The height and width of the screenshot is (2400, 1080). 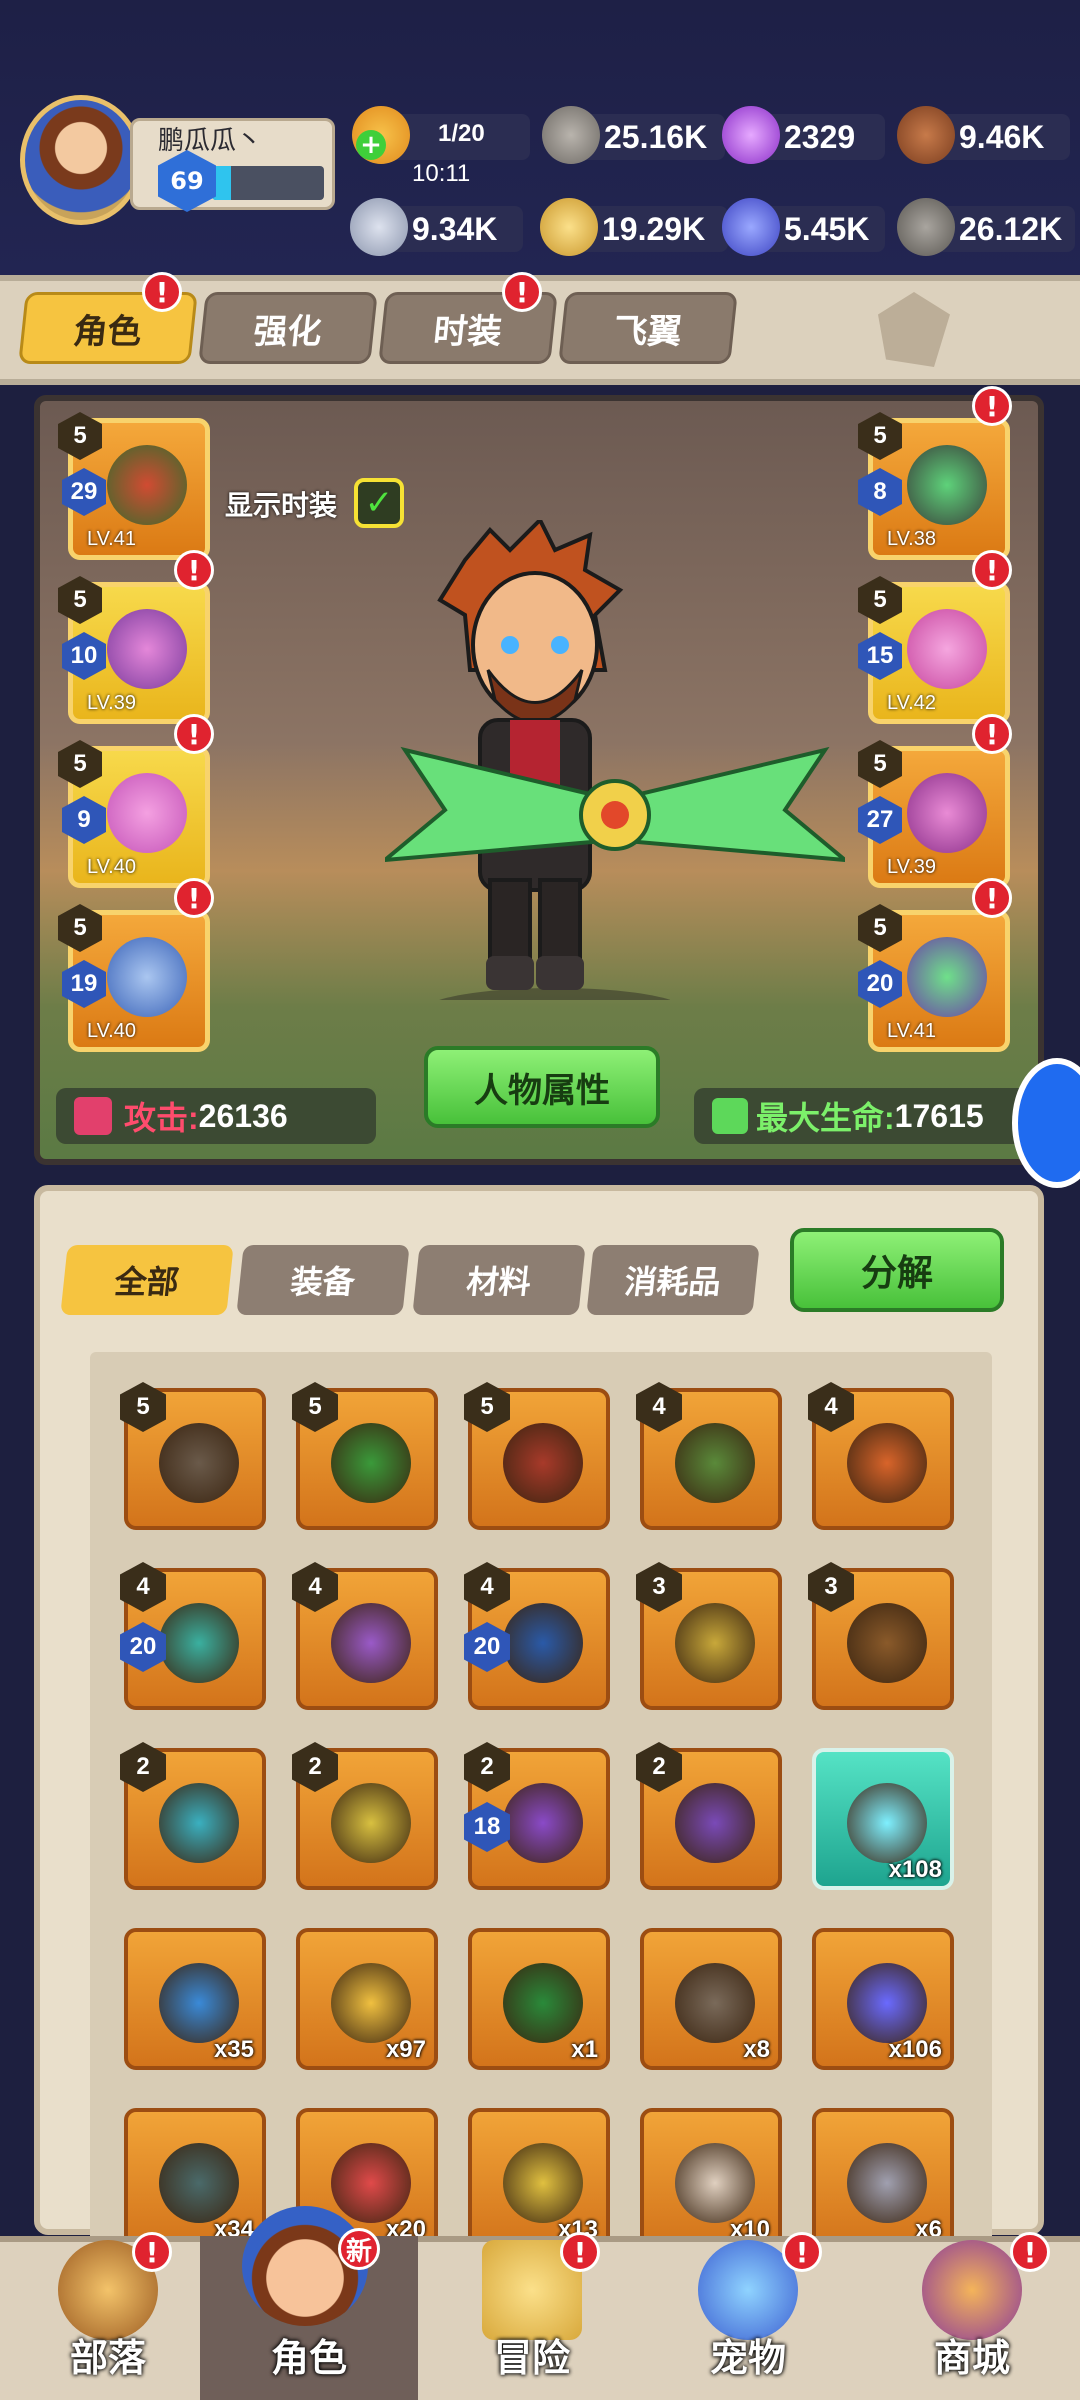 I want to click on ore-counter: 25.16K, so click(x=633, y=135).